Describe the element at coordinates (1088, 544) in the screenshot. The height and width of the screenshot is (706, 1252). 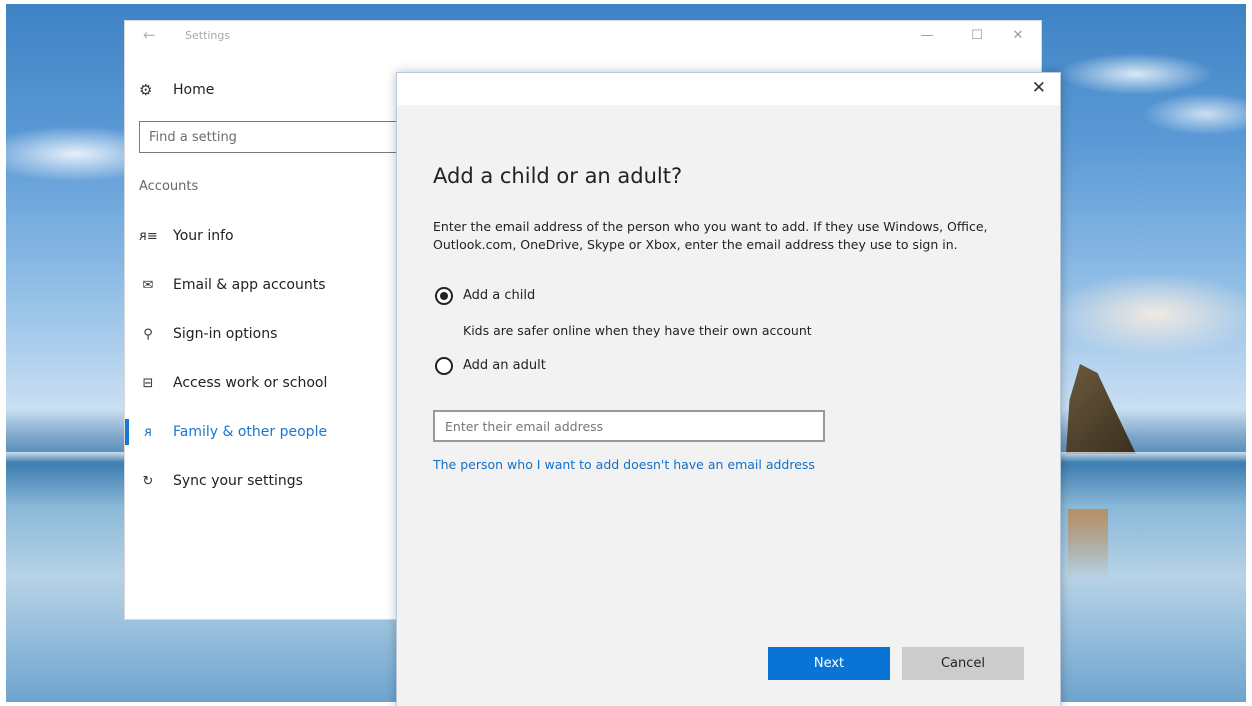
I see `wallpaper-rock-reflection` at that location.